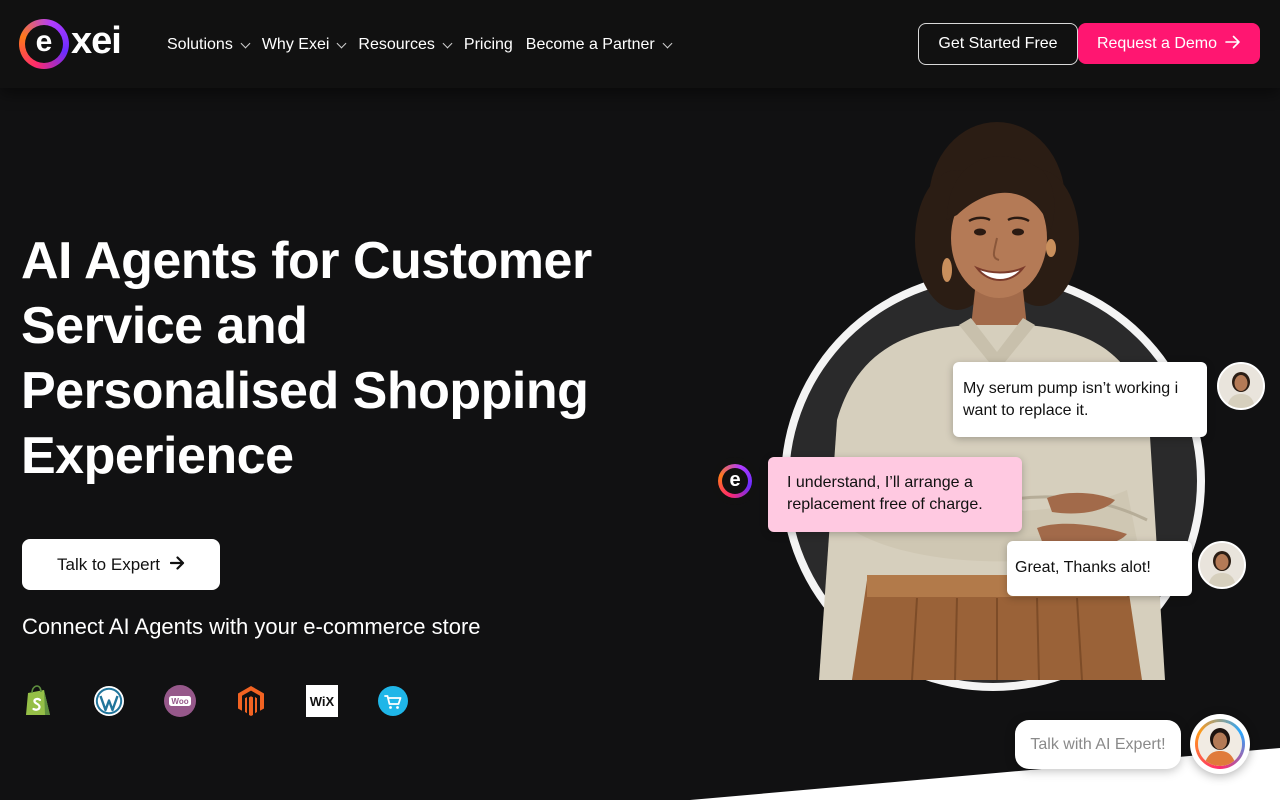  I want to click on get-started-free-button: Get Started Free, so click(998, 44).